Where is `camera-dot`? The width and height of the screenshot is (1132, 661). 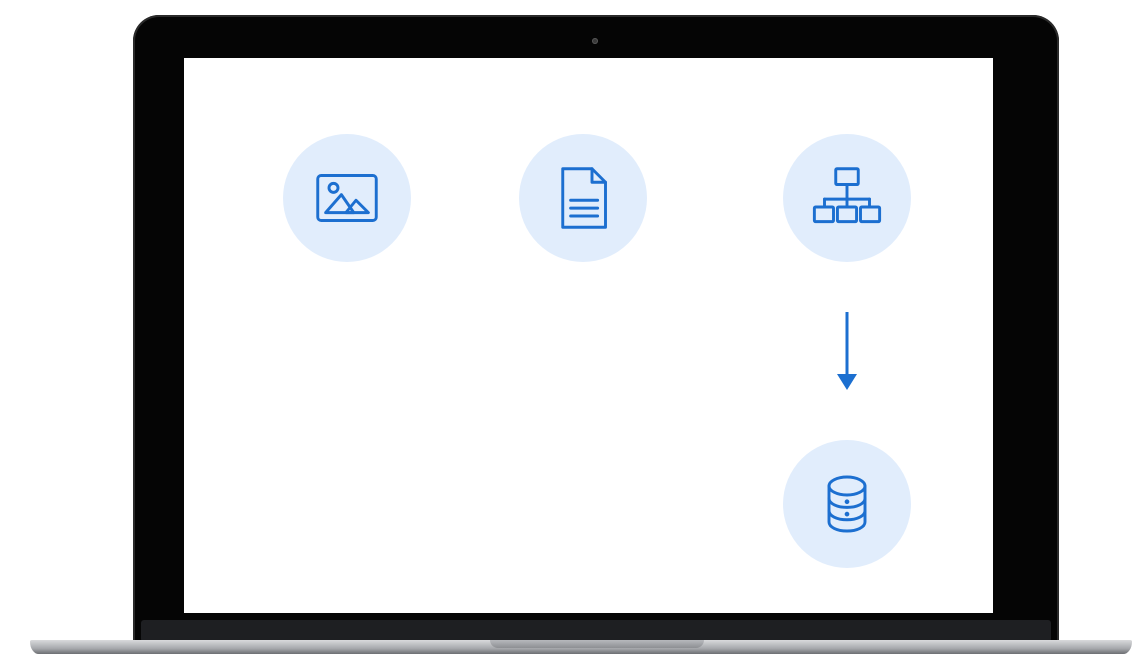 camera-dot is located at coordinates (595, 41).